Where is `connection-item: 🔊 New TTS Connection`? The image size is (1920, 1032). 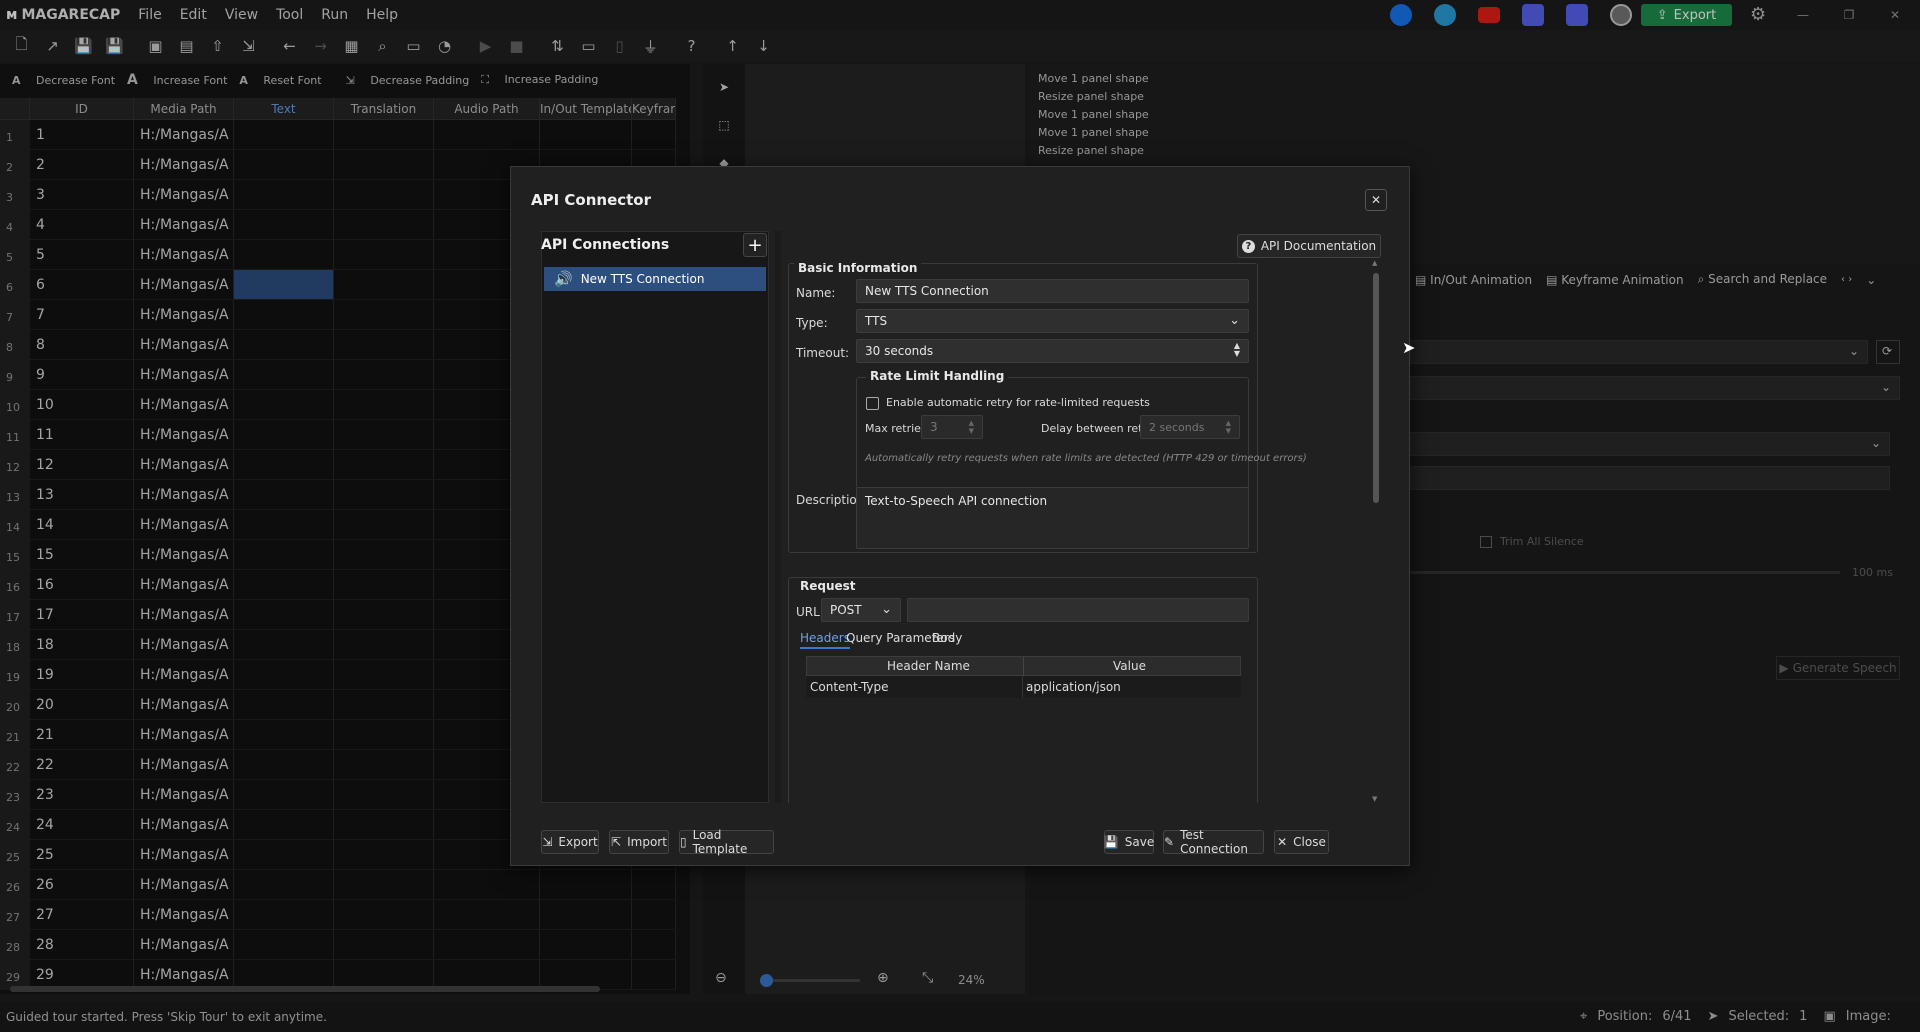 connection-item: 🔊 New TTS Connection is located at coordinates (655, 279).